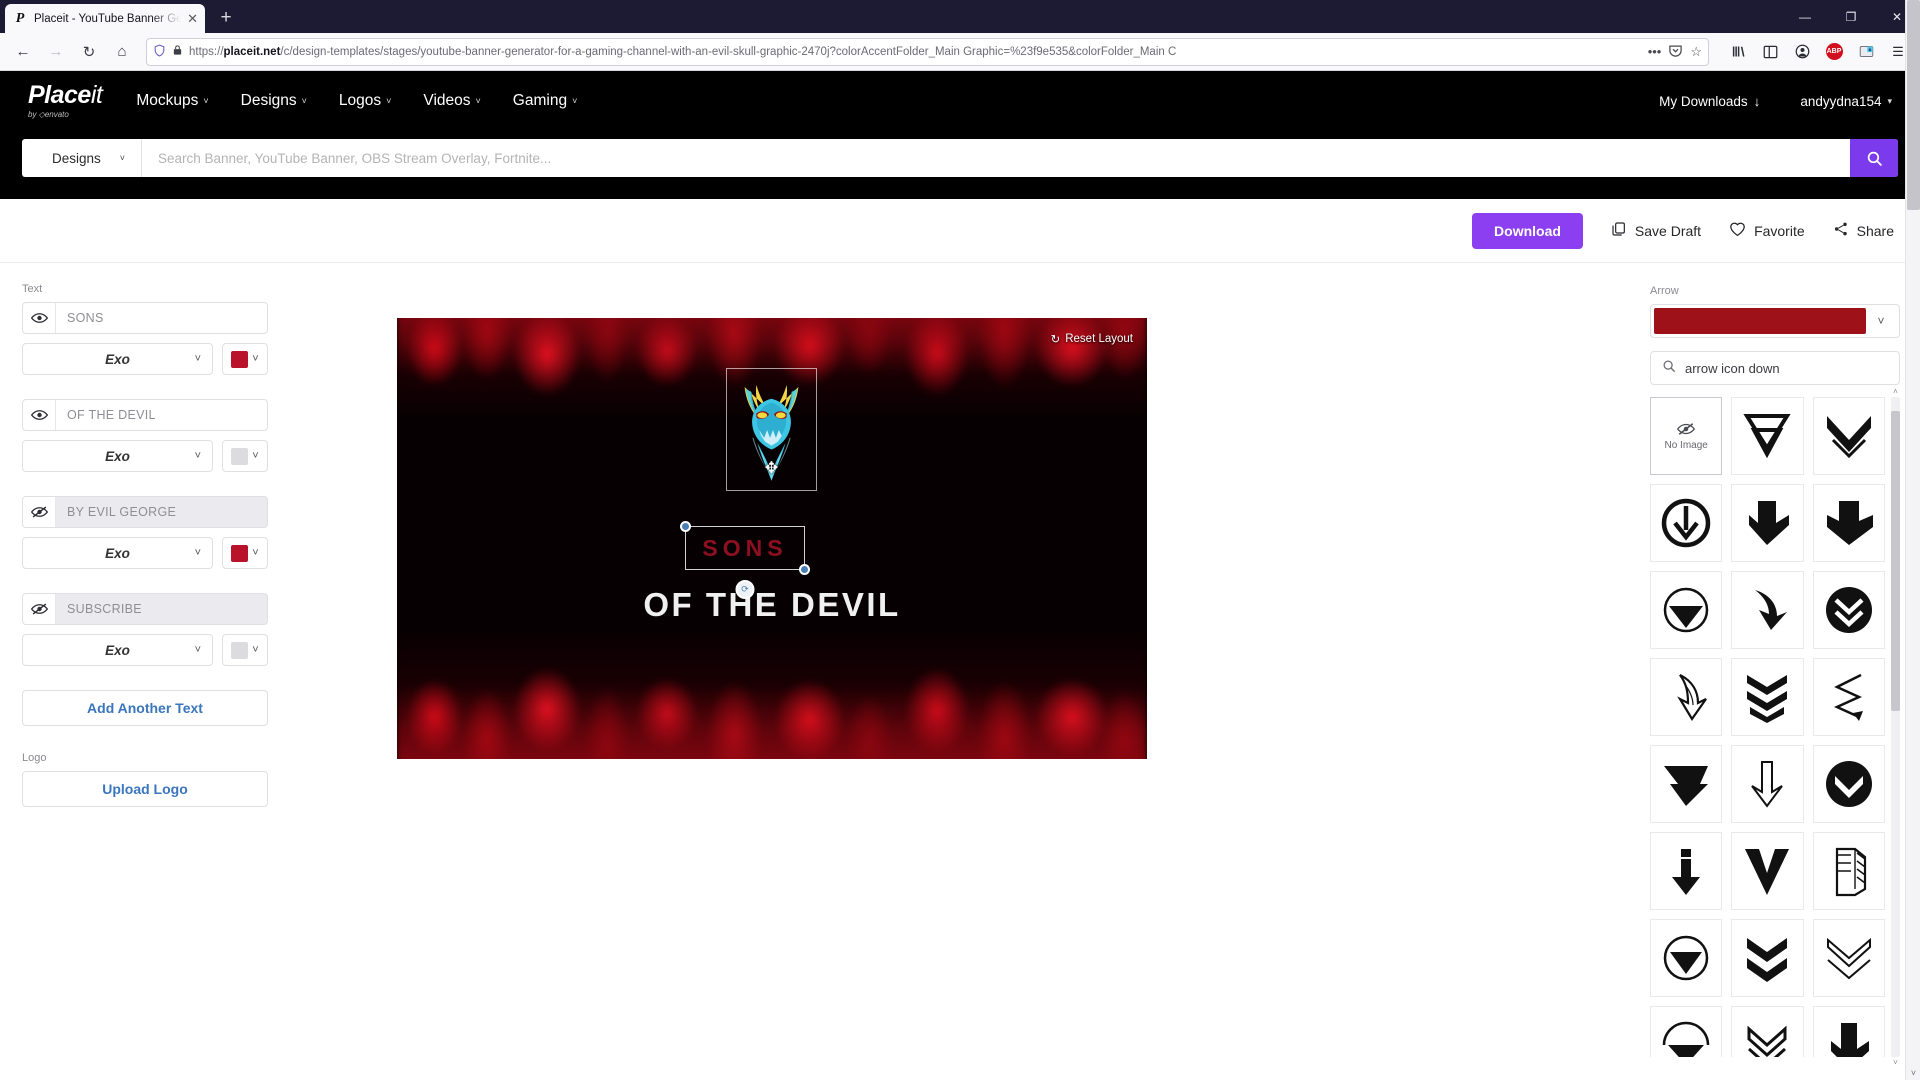  Describe the element at coordinates (1527, 230) in the screenshot. I see `download-button: Download` at that location.